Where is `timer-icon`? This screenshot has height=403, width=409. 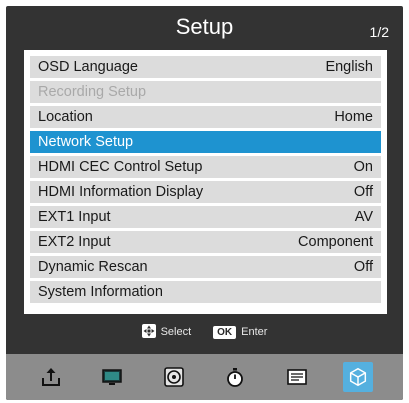
timer-icon is located at coordinates (235, 377).